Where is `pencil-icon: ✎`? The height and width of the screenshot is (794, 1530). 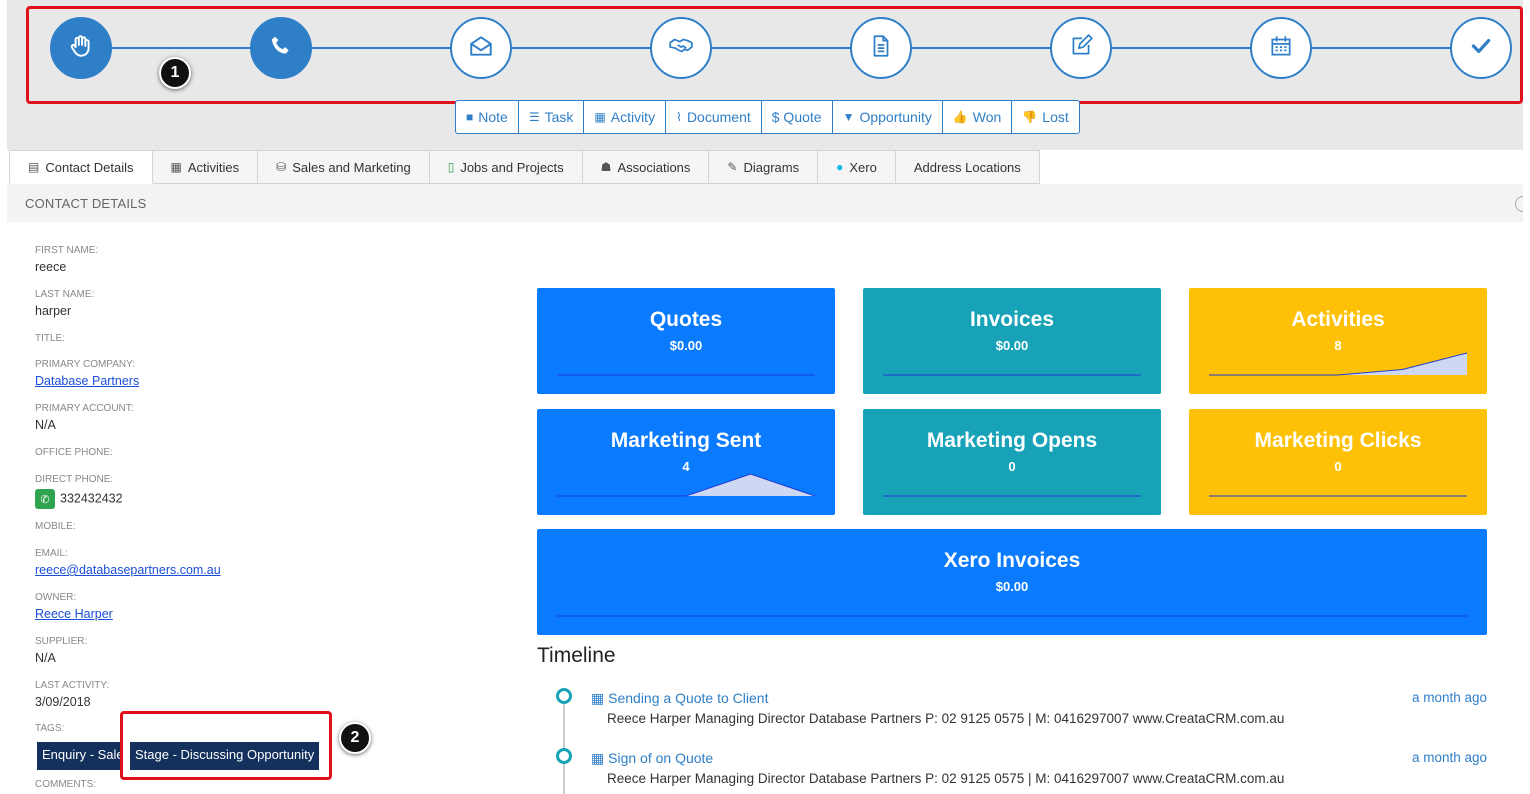
pencil-icon: ✎ is located at coordinates (732, 167).